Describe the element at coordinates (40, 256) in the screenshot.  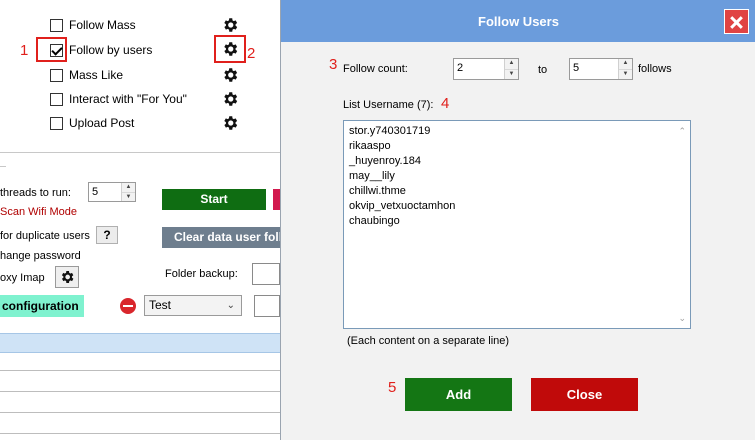
I see `change-password-label: hange password` at that location.